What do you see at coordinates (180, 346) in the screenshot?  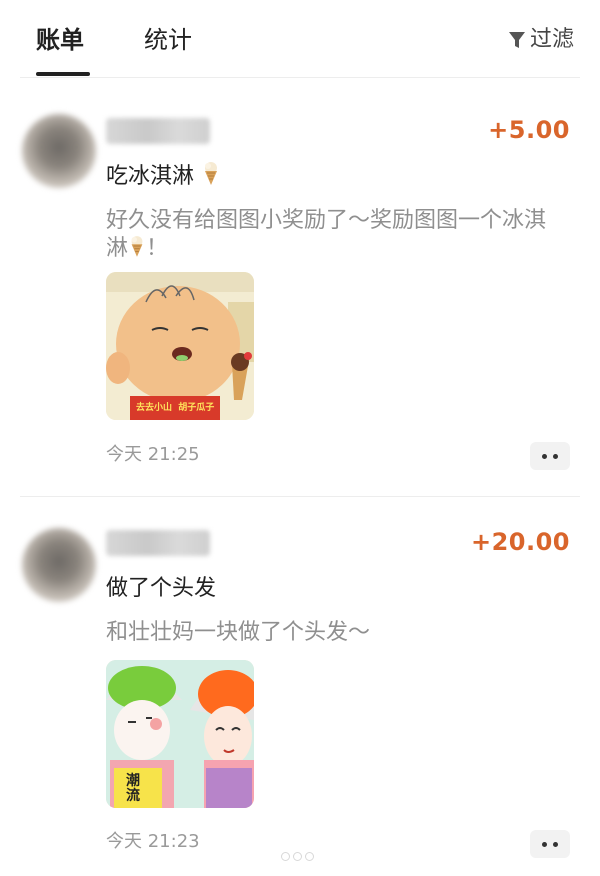 I see `entry-photo: 去去小山 胡子瓜子` at bounding box center [180, 346].